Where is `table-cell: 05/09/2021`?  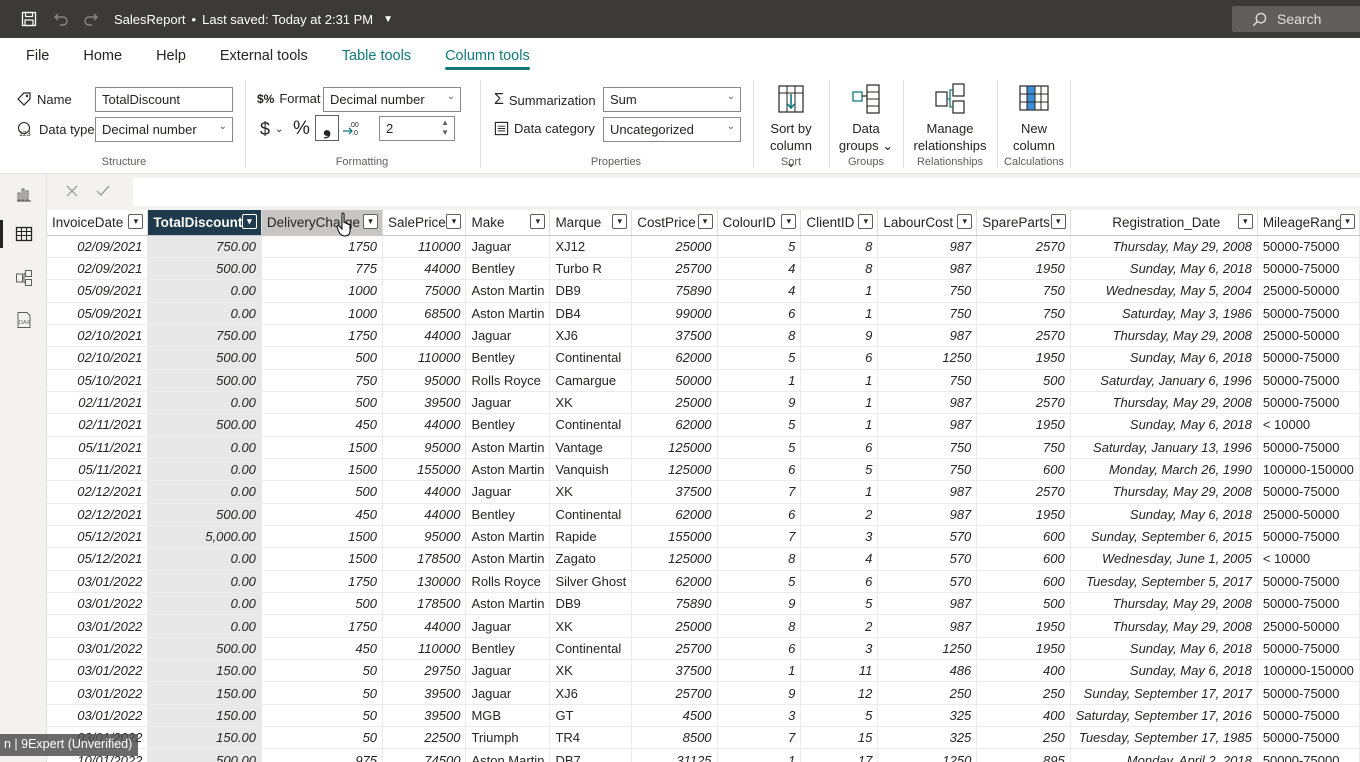 table-cell: 05/09/2021 is located at coordinates (98, 313).